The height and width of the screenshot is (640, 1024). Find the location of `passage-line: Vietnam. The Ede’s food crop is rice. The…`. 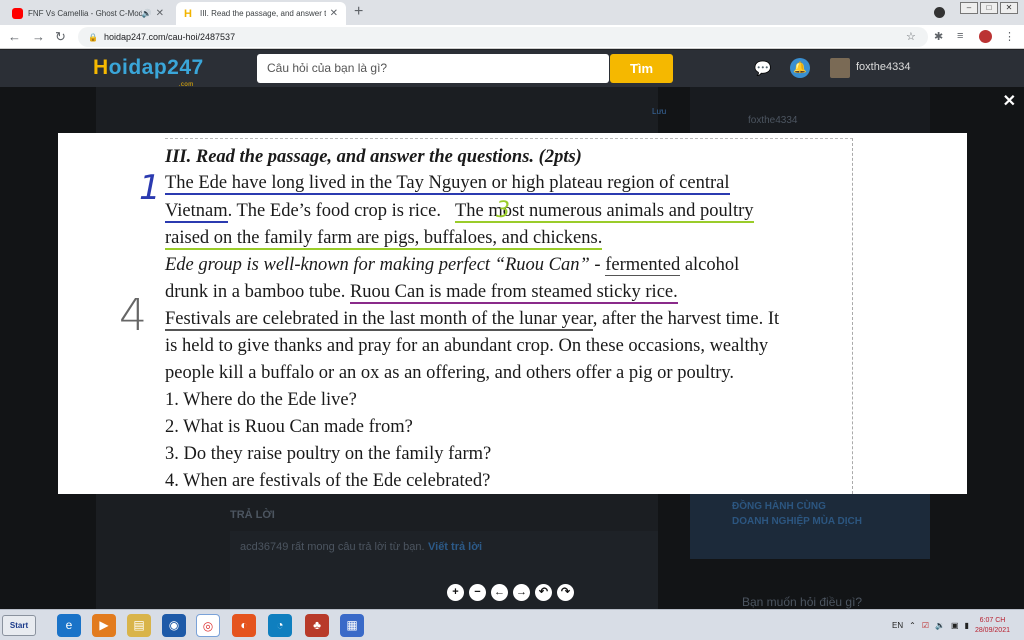

passage-line: Vietnam. The Ede’s food crop is rice. The… is located at coordinates (459, 212).